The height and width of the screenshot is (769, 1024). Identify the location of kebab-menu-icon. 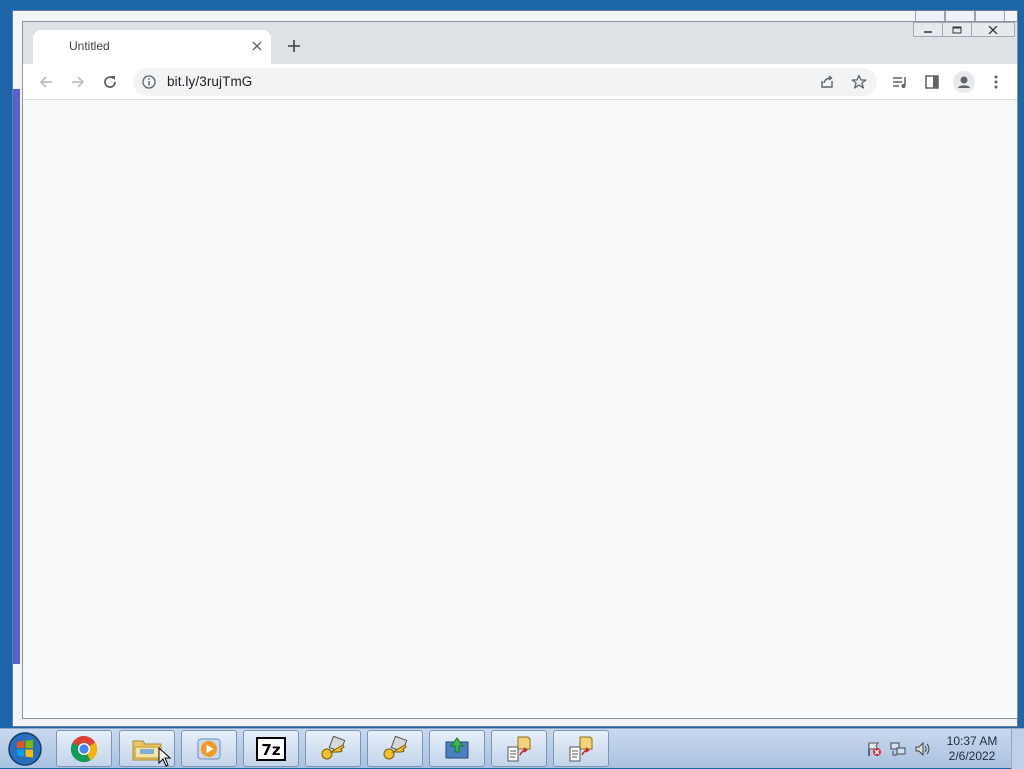
(996, 82).